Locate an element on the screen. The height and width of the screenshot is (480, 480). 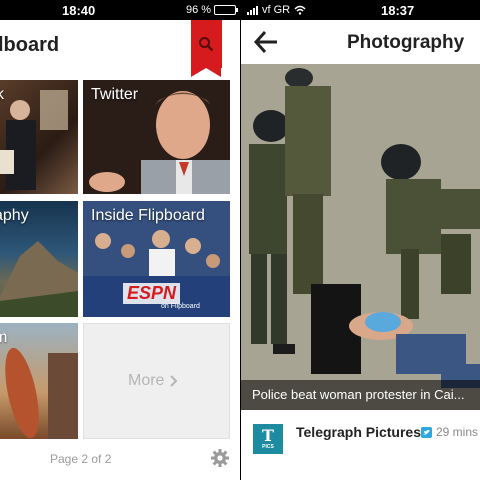
twitter-icon is located at coordinates (426, 432).